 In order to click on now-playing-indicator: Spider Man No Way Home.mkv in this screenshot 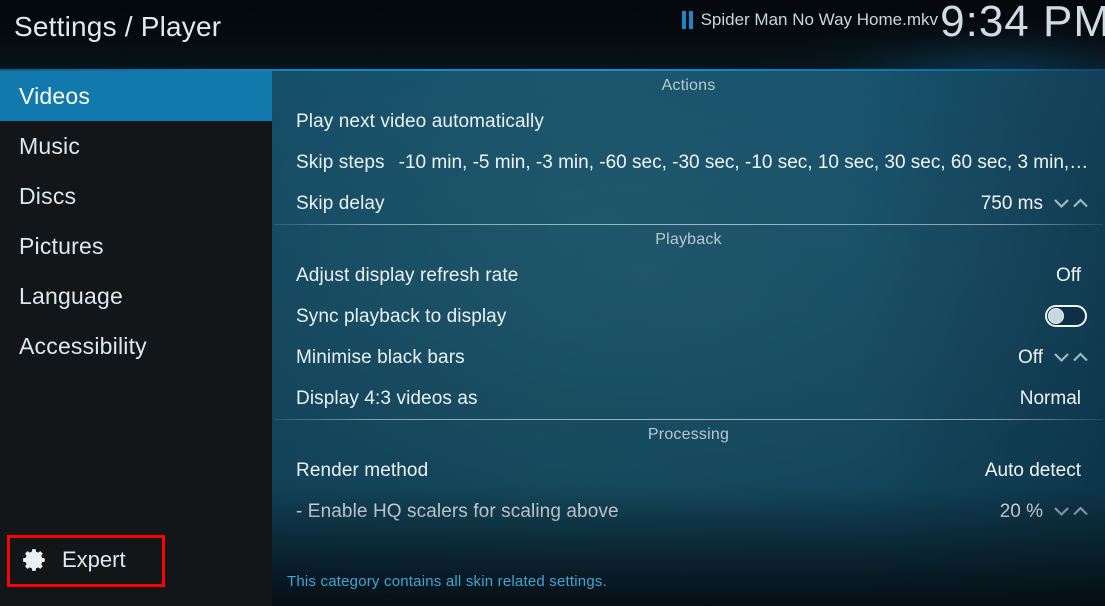, I will do `click(809, 20)`.